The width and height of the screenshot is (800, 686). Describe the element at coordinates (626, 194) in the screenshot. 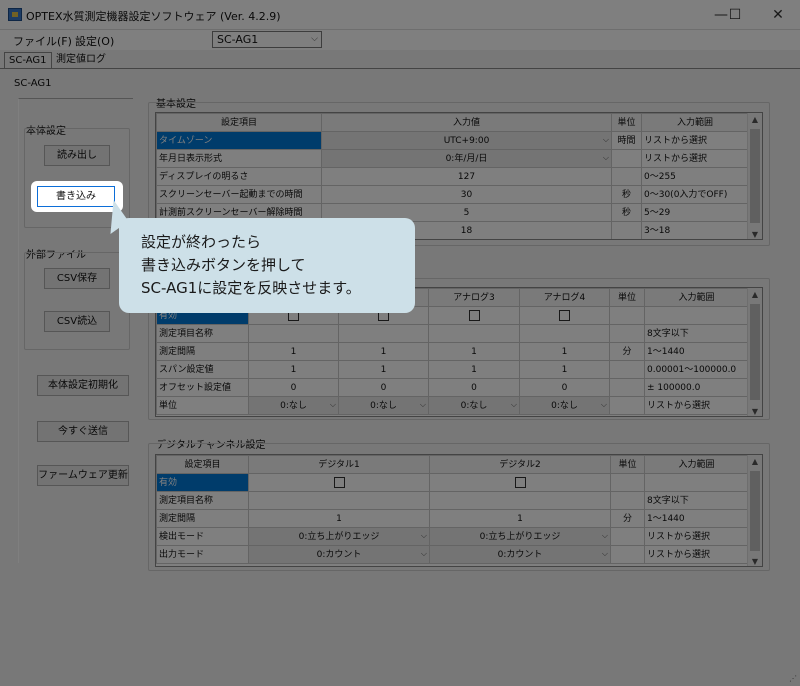

I see `cell-unit: 秒` at that location.